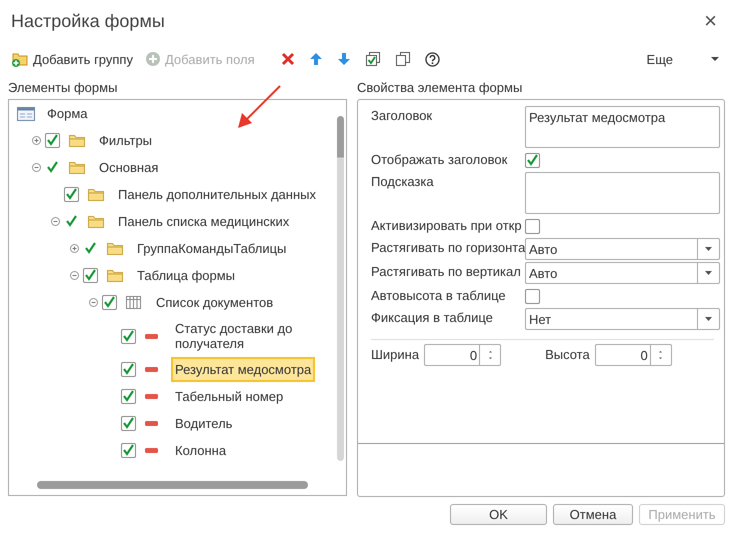 The height and width of the screenshot is (542, 733). What do you see at coordinates (186, 275) in the screenshot?
I see `tree-item: Таблица формы` at bounding box center [186, 275].